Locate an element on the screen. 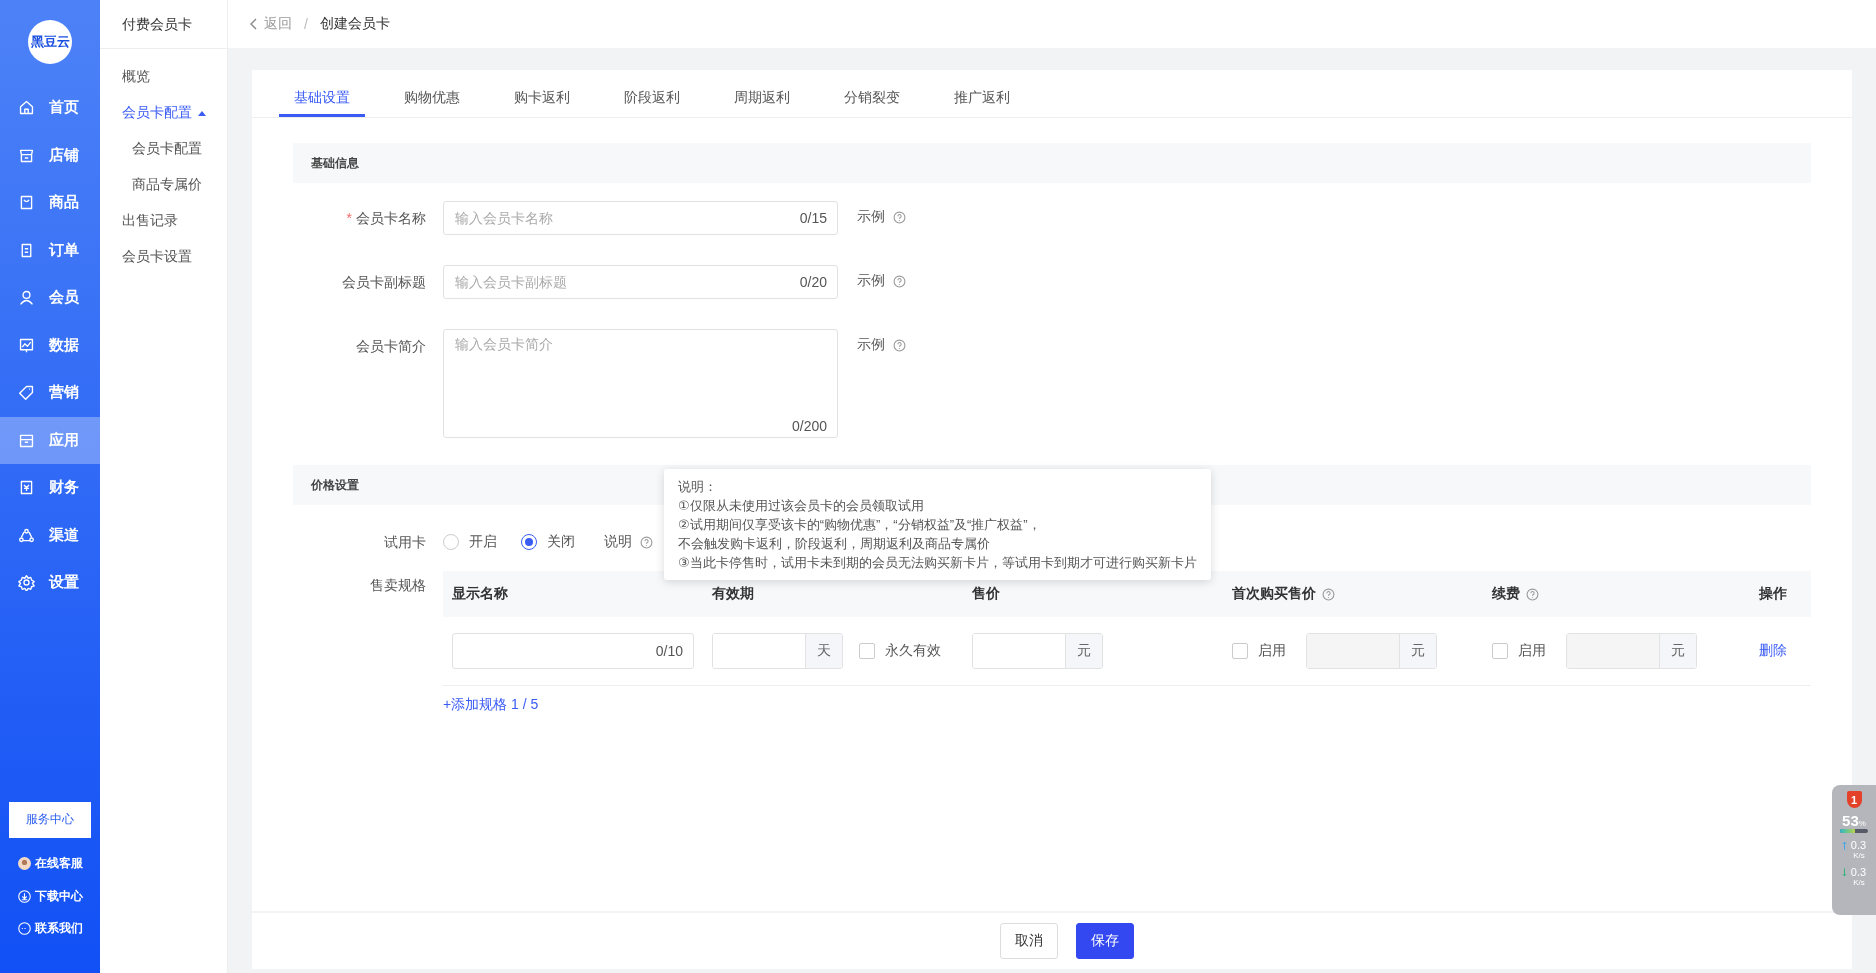 The width and height of the screenshot is (1876, 973). upload-speed: 0.3 is located at coordinates (1858, 845).